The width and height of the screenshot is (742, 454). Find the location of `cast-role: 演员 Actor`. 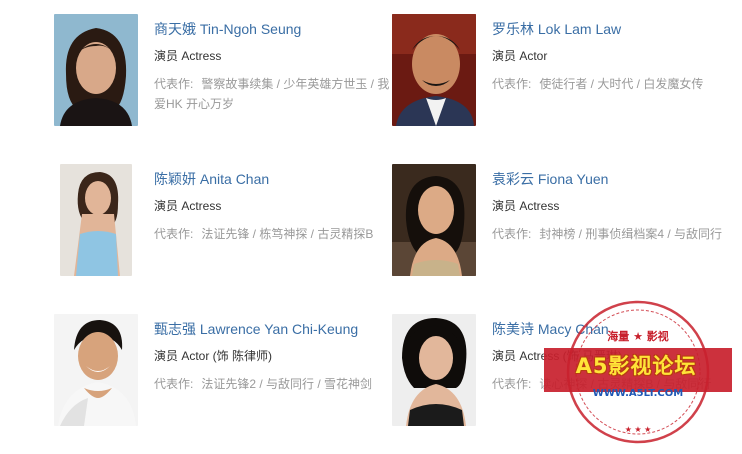

cast-role: 演员 Actor is located at coordinates (520, 56).